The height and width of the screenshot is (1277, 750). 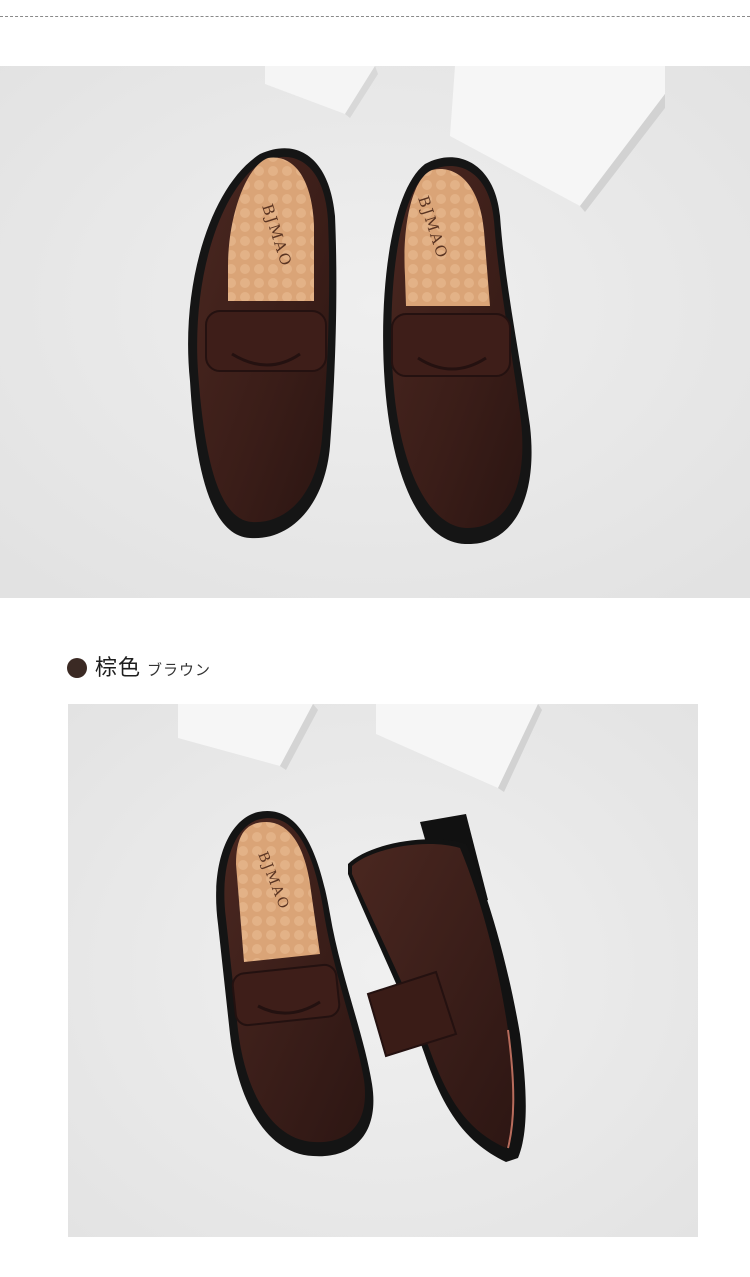 What do you see at coordinates (375, 16) in the screenshot?
I see `dashed-divider` at bounding box center [375, 16].